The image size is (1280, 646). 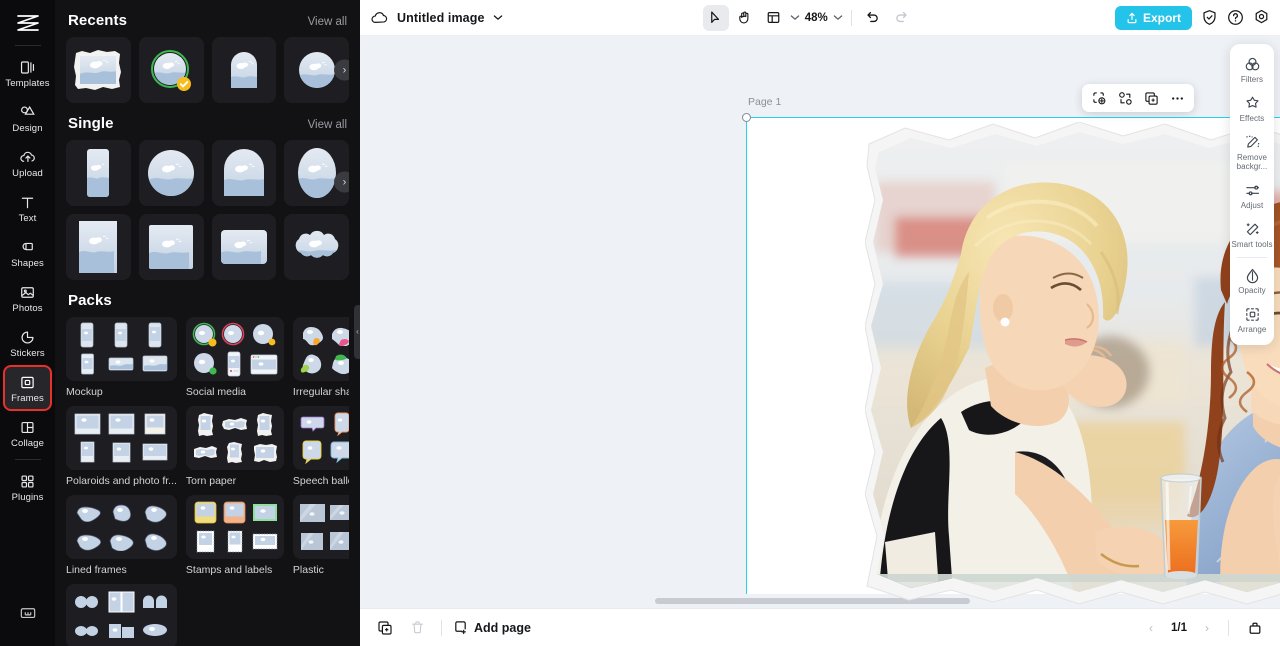 What do you see at coordinates (27, 173) in the screenshot?
I see `sidebar-item-label: Upload` at bounding box center [27, 173].